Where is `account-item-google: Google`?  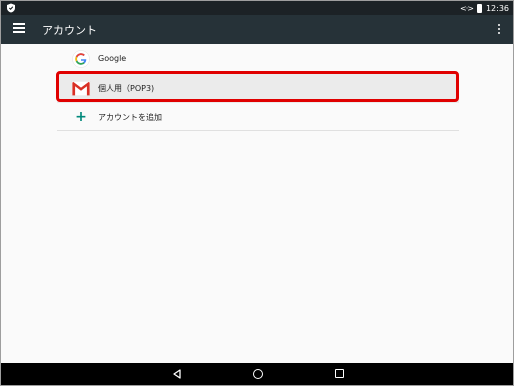
account-item-google: Google is located at coordinates (258, 59).